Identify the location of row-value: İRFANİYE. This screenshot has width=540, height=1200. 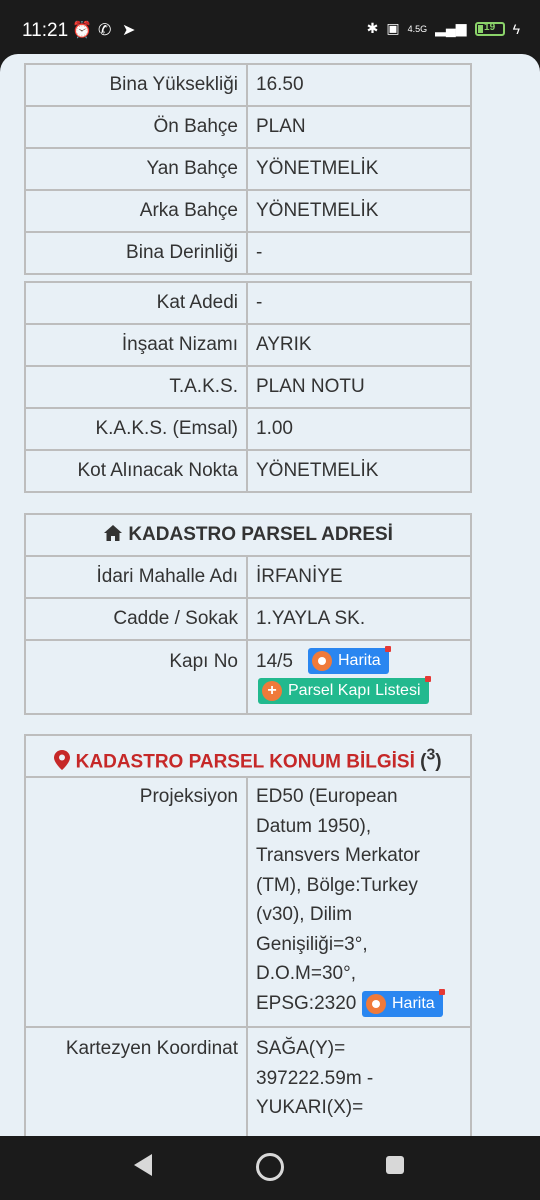
(299, 576).